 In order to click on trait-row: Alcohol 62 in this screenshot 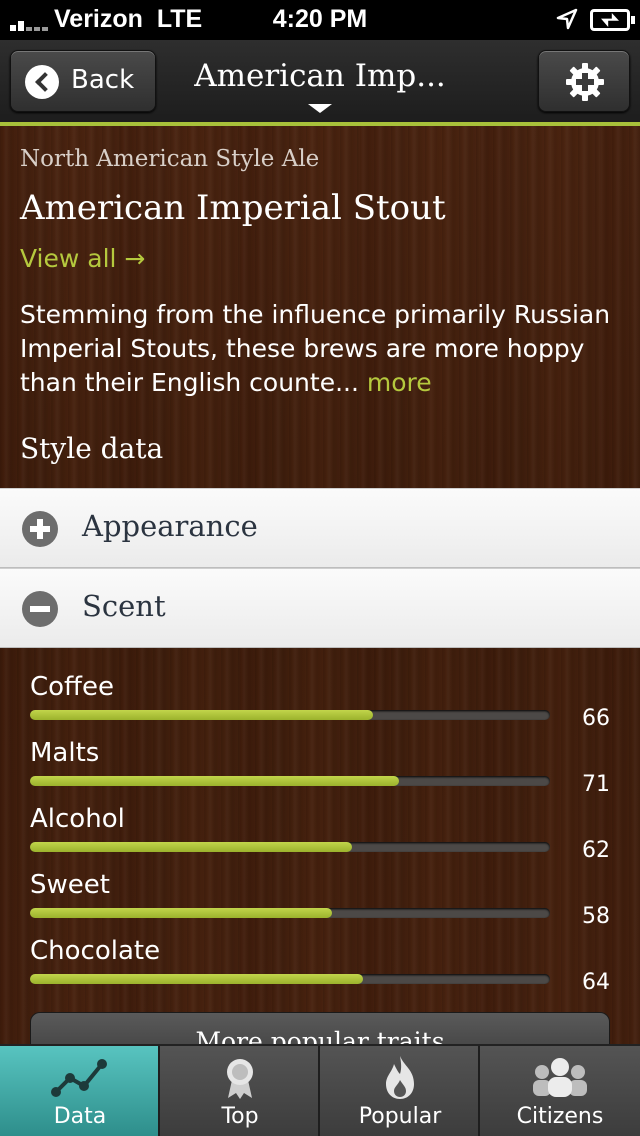, I will do `click(320, 837)`.